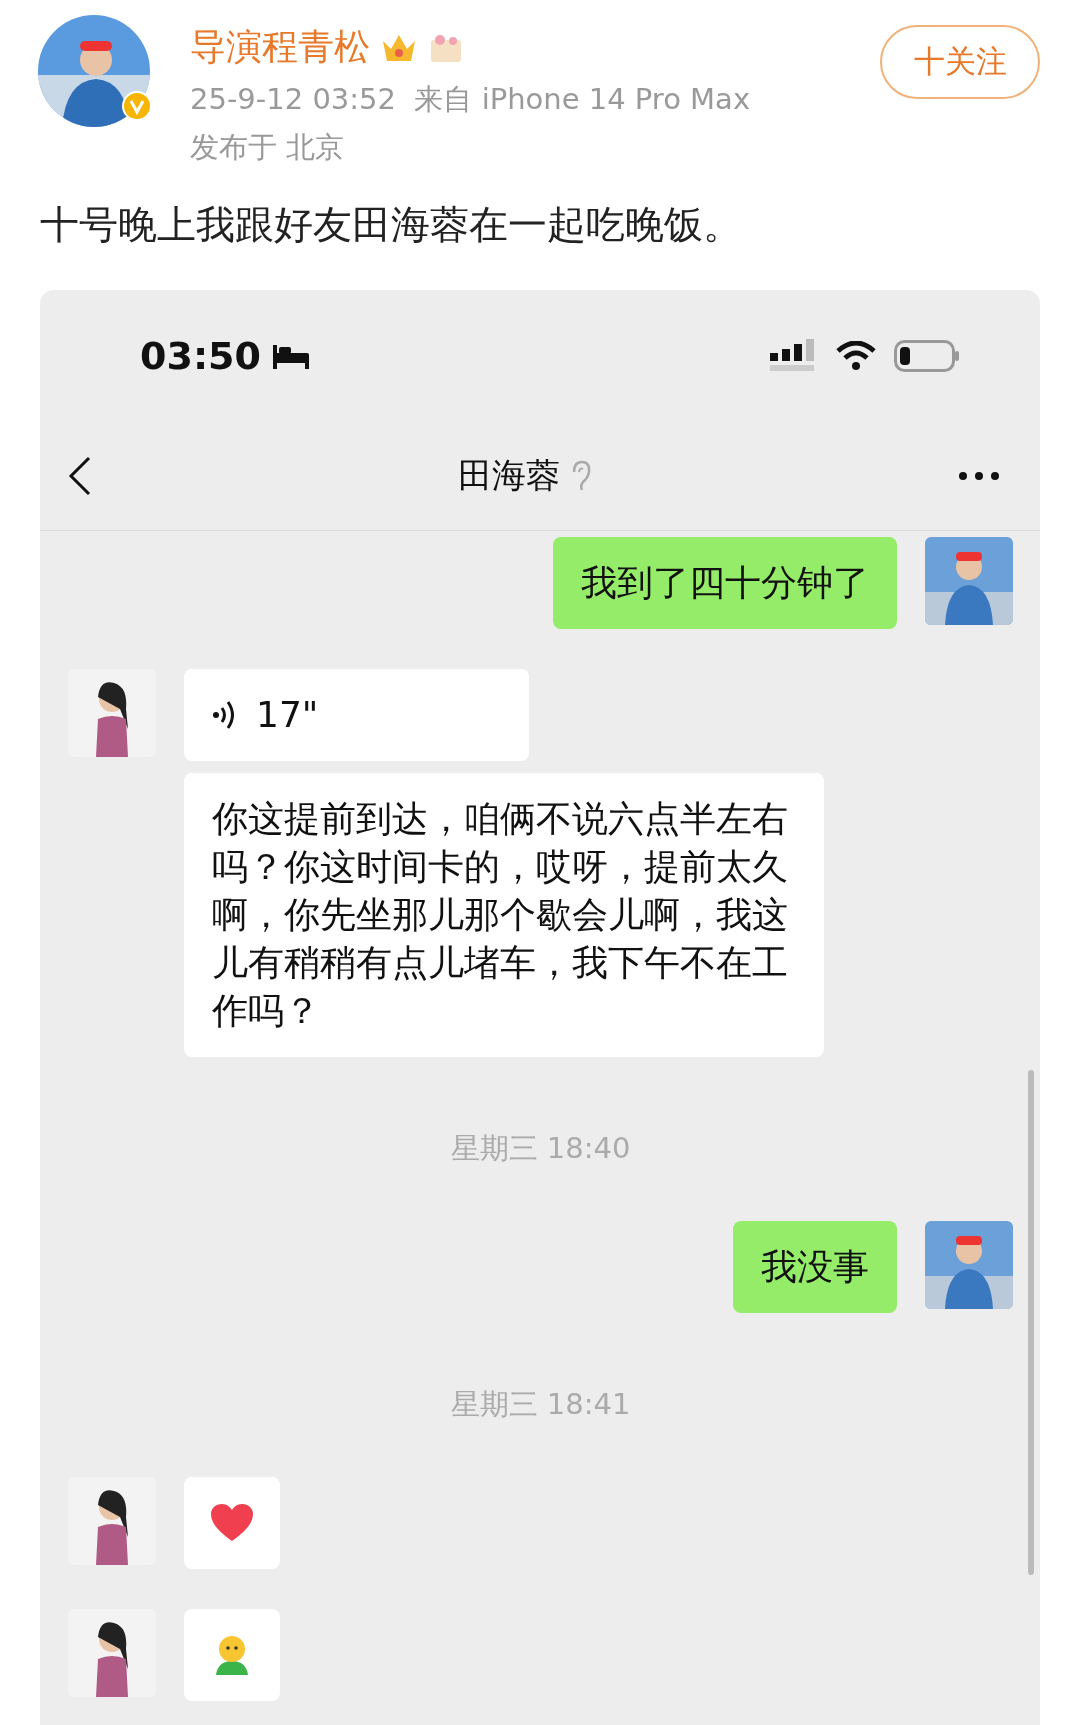 This screenshot has height=1725, width=1080. I want to click on battery-icon, so click(927, 356).